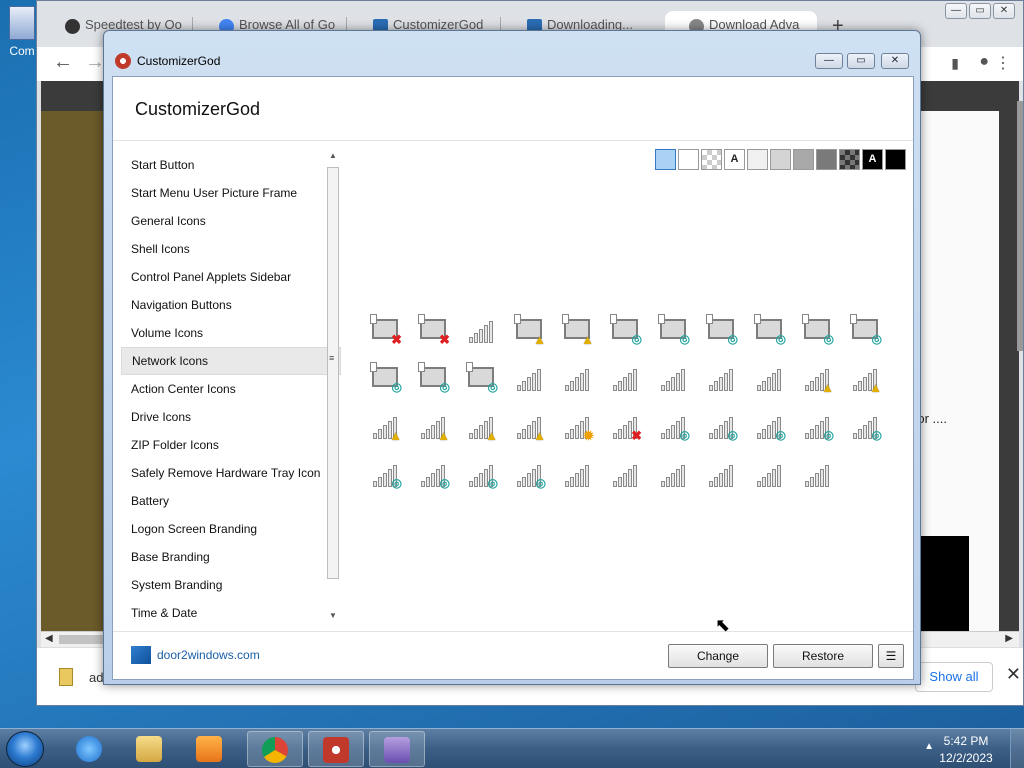 This screenshot has height=768, width=1024. I want to click on window-minimize-button: —, so click(829, 61).